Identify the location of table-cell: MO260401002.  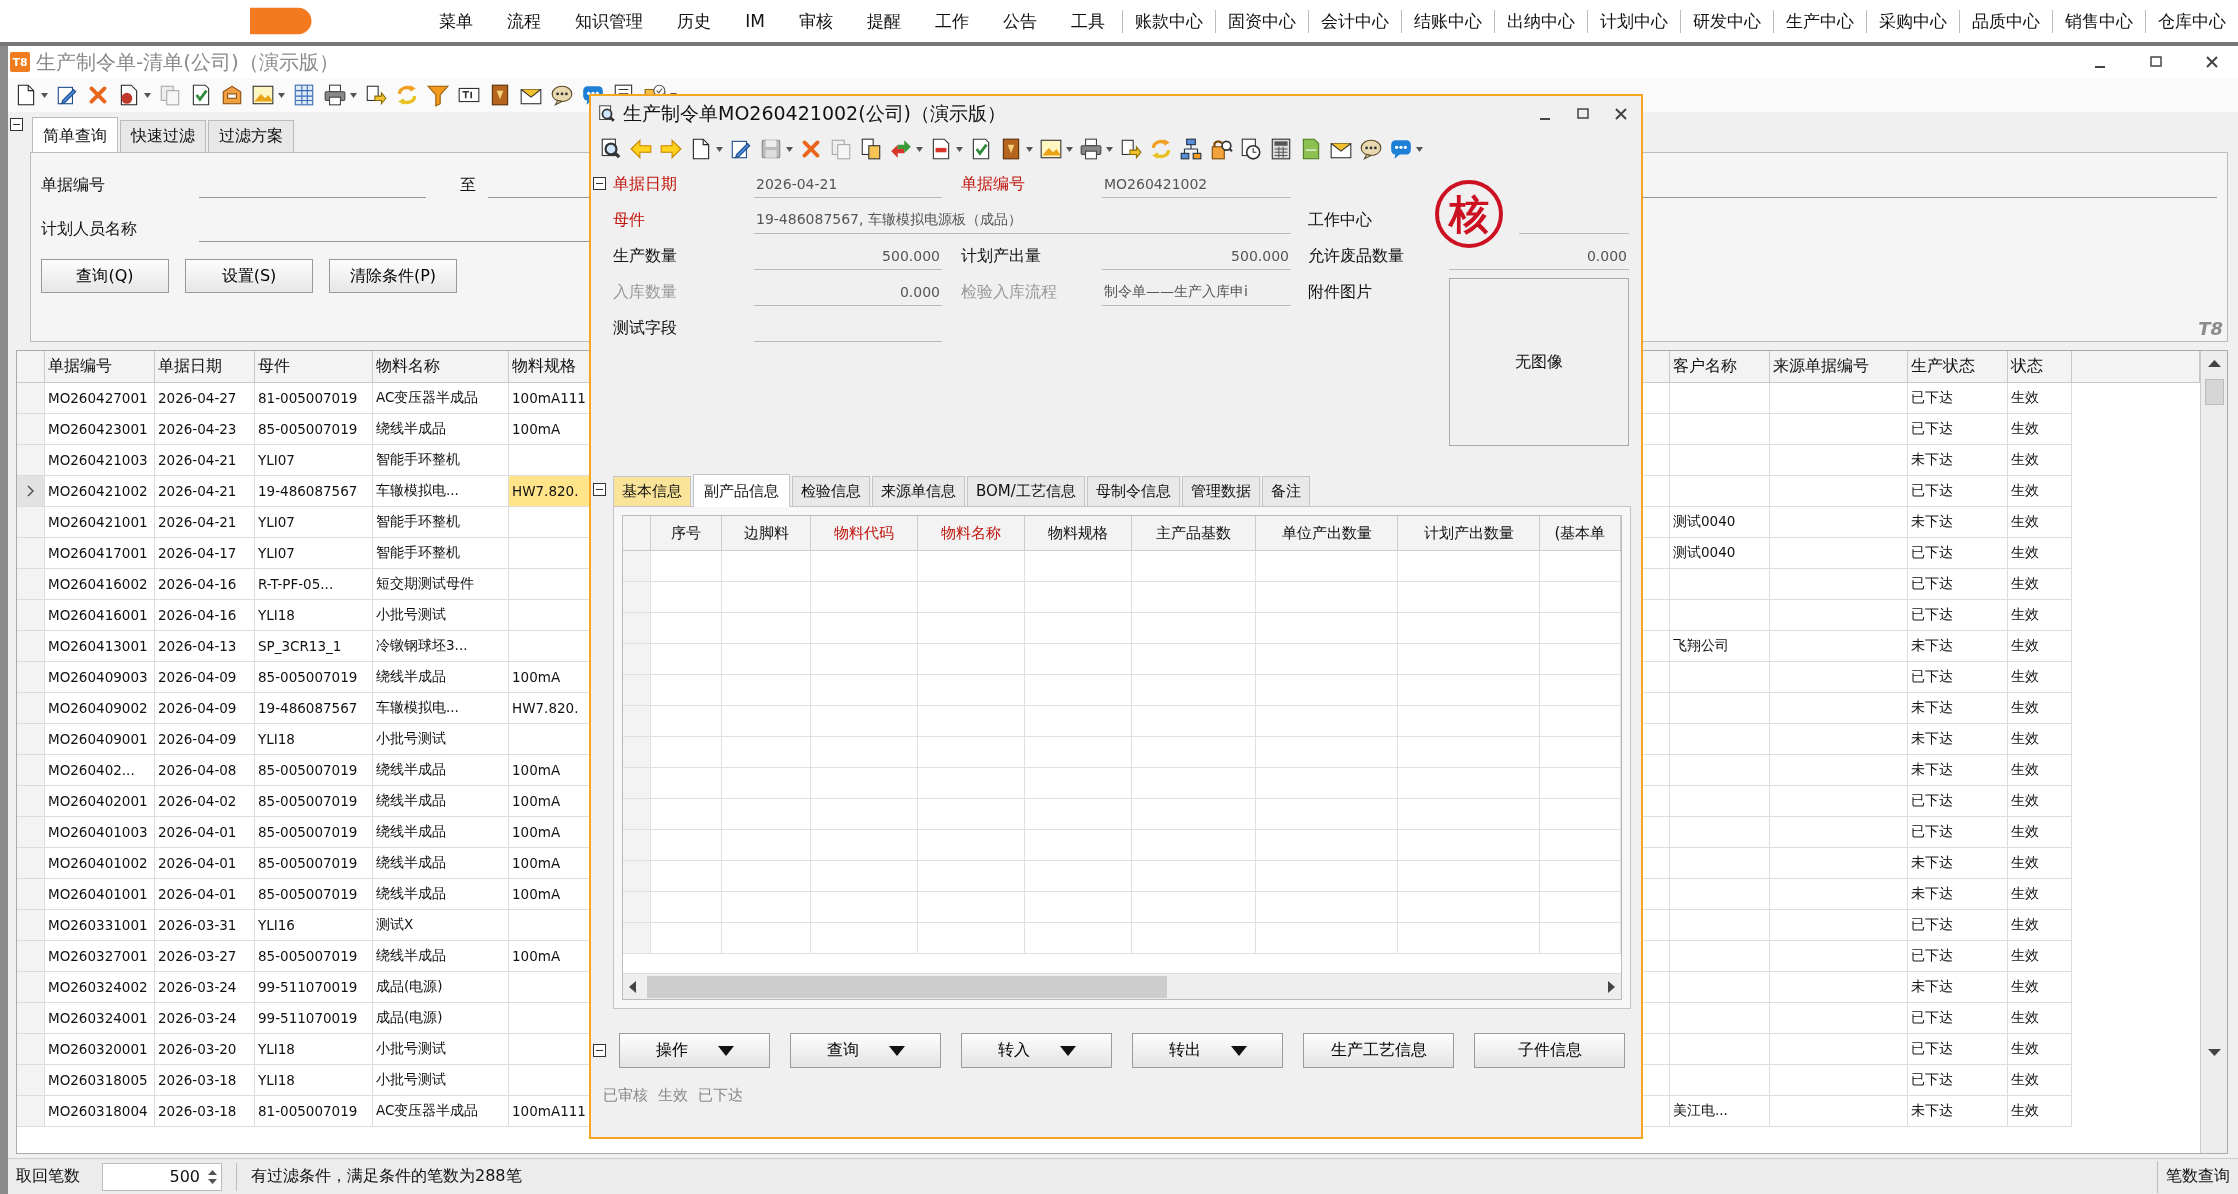
(100, 863).